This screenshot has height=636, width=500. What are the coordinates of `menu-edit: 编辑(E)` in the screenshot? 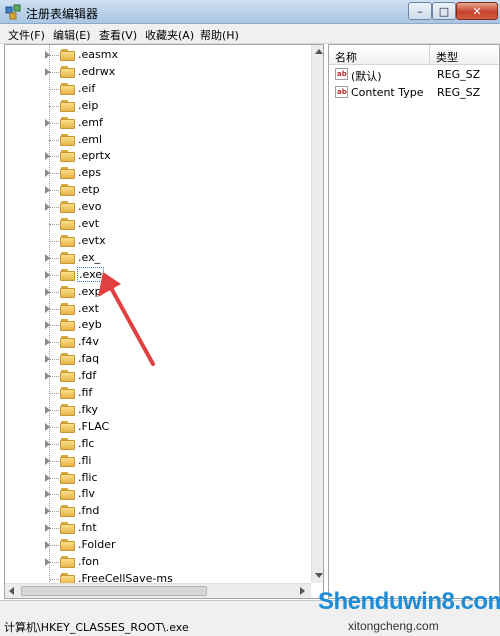 It's located at (72, 35).